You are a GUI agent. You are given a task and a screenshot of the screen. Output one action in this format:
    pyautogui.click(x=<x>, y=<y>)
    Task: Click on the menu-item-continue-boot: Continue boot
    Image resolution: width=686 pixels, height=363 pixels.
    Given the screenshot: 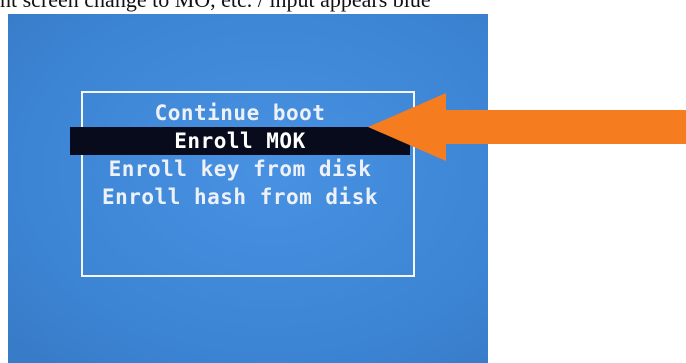 What is the action you would take?
    pyautogui.click(x=240, y=113)
    